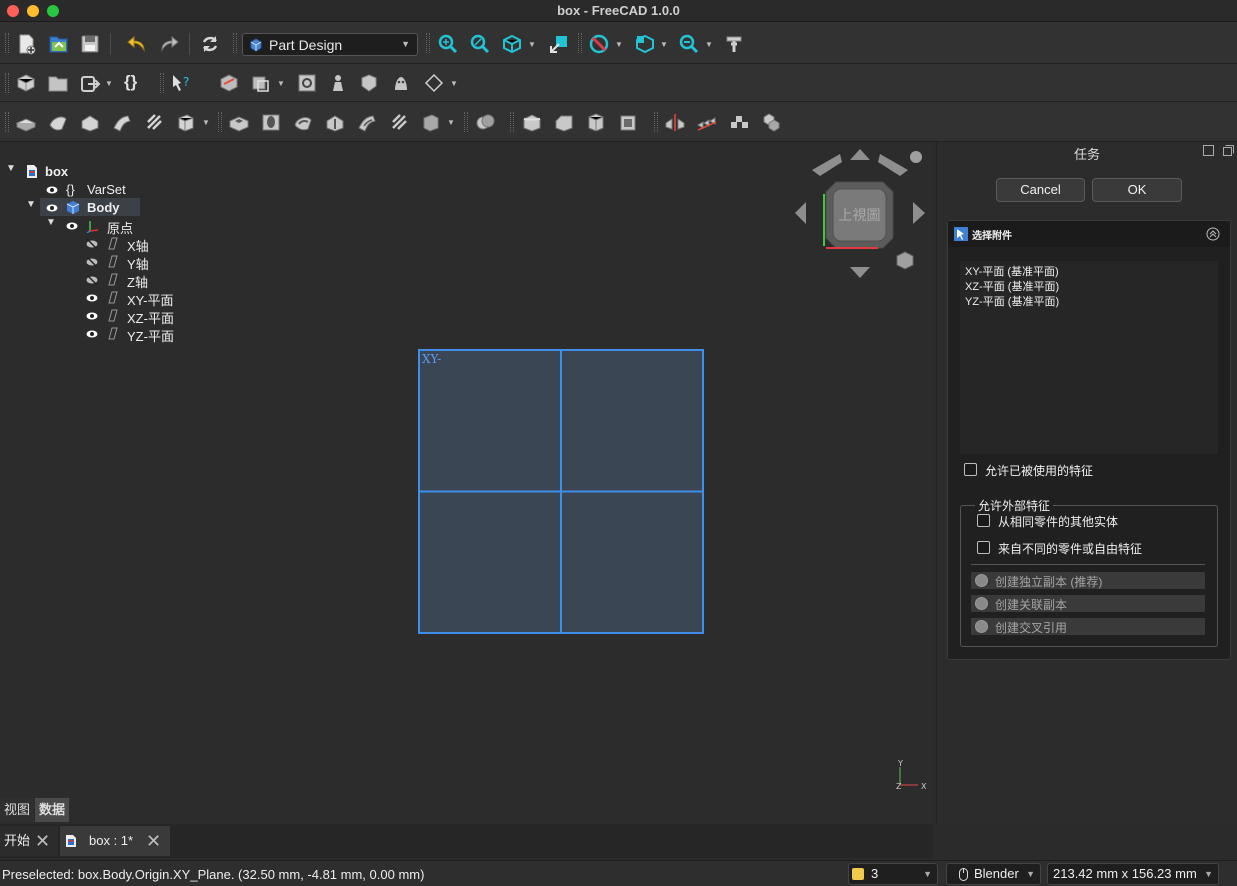 The width and height of the screenshot is (1237, 886). What do you see at coordinates (239, 122) in the screenshot?
I see `pocket-icon` at bounding box center [239, 122].